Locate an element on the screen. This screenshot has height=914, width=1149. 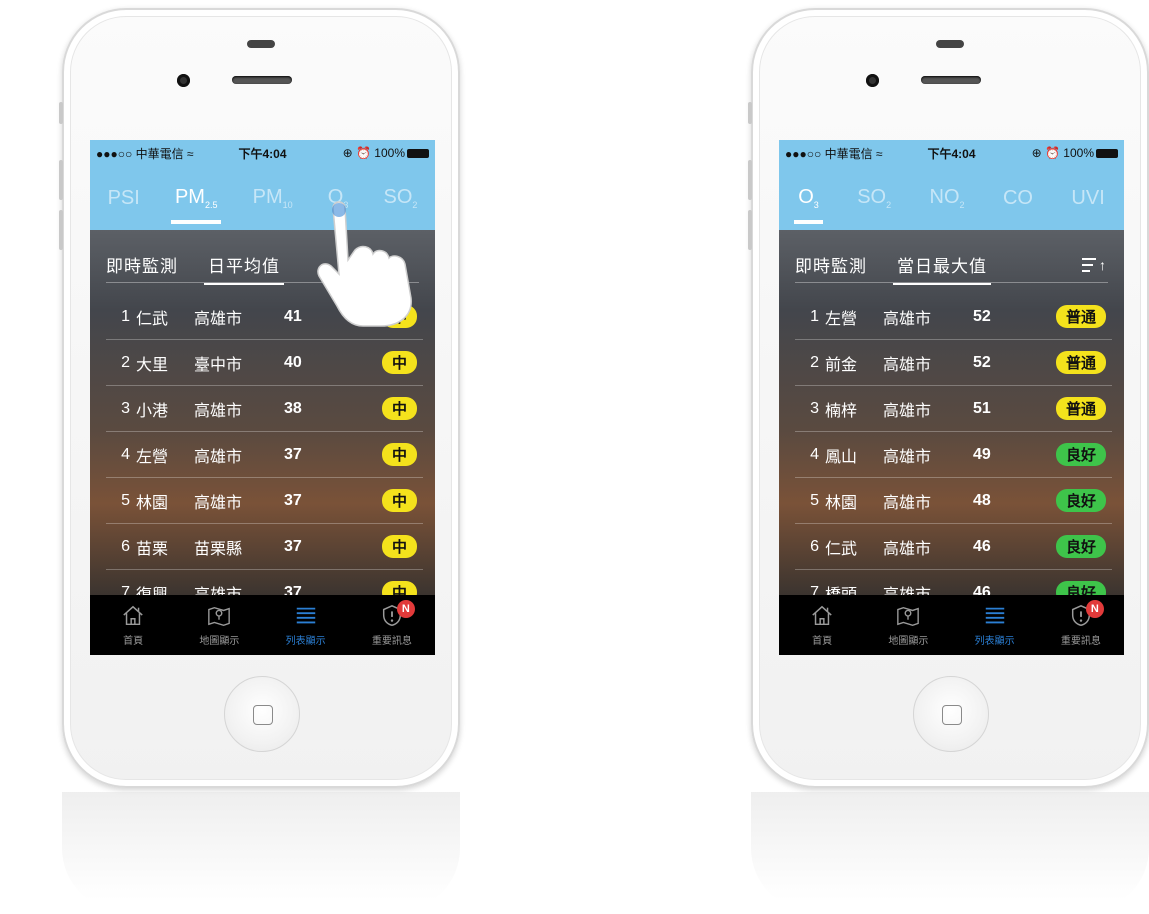
map-icon is located at coordinates (908, 616).